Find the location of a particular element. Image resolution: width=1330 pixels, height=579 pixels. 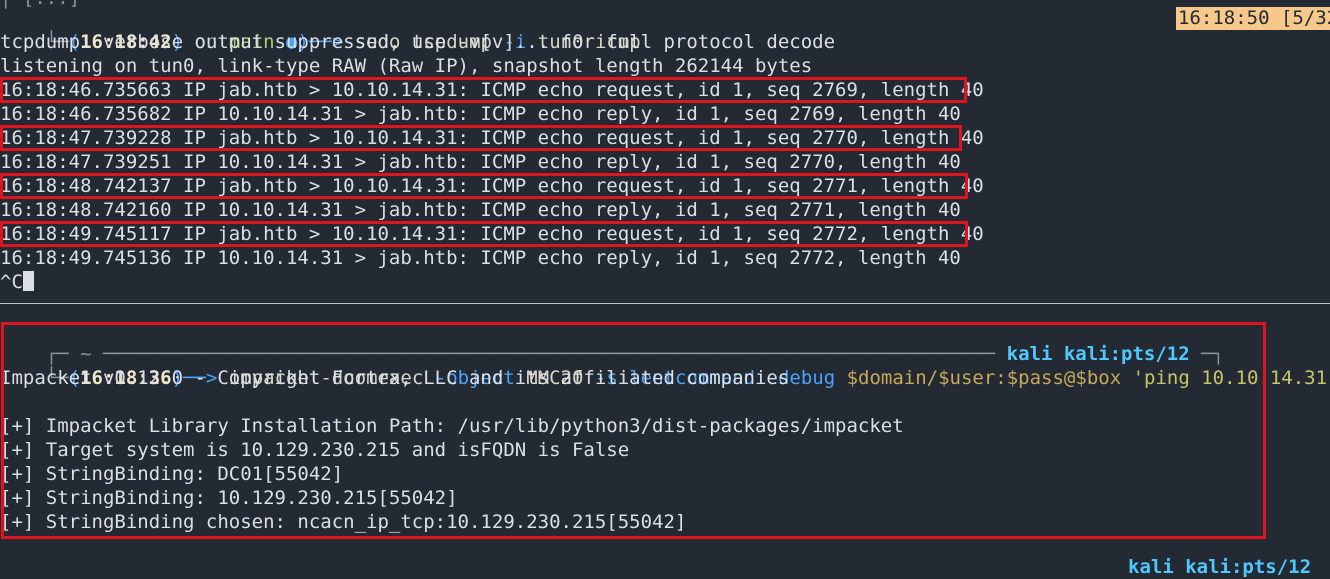

output-line: [+] StringBinding: 10.129.230.215[55042] is located at coordinates (229, 498).